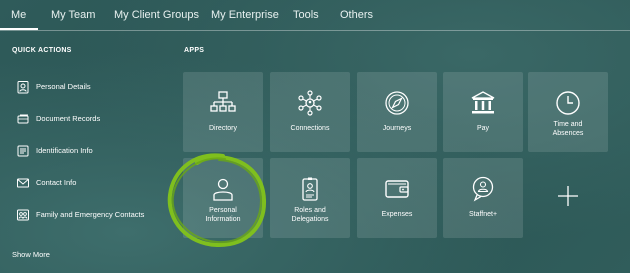 The height and width of the screenshot is (273, 630). What do you see at coordinates (23, 119) in the screenshot?
I see `documents-icon` at bounding box center [23, 119].